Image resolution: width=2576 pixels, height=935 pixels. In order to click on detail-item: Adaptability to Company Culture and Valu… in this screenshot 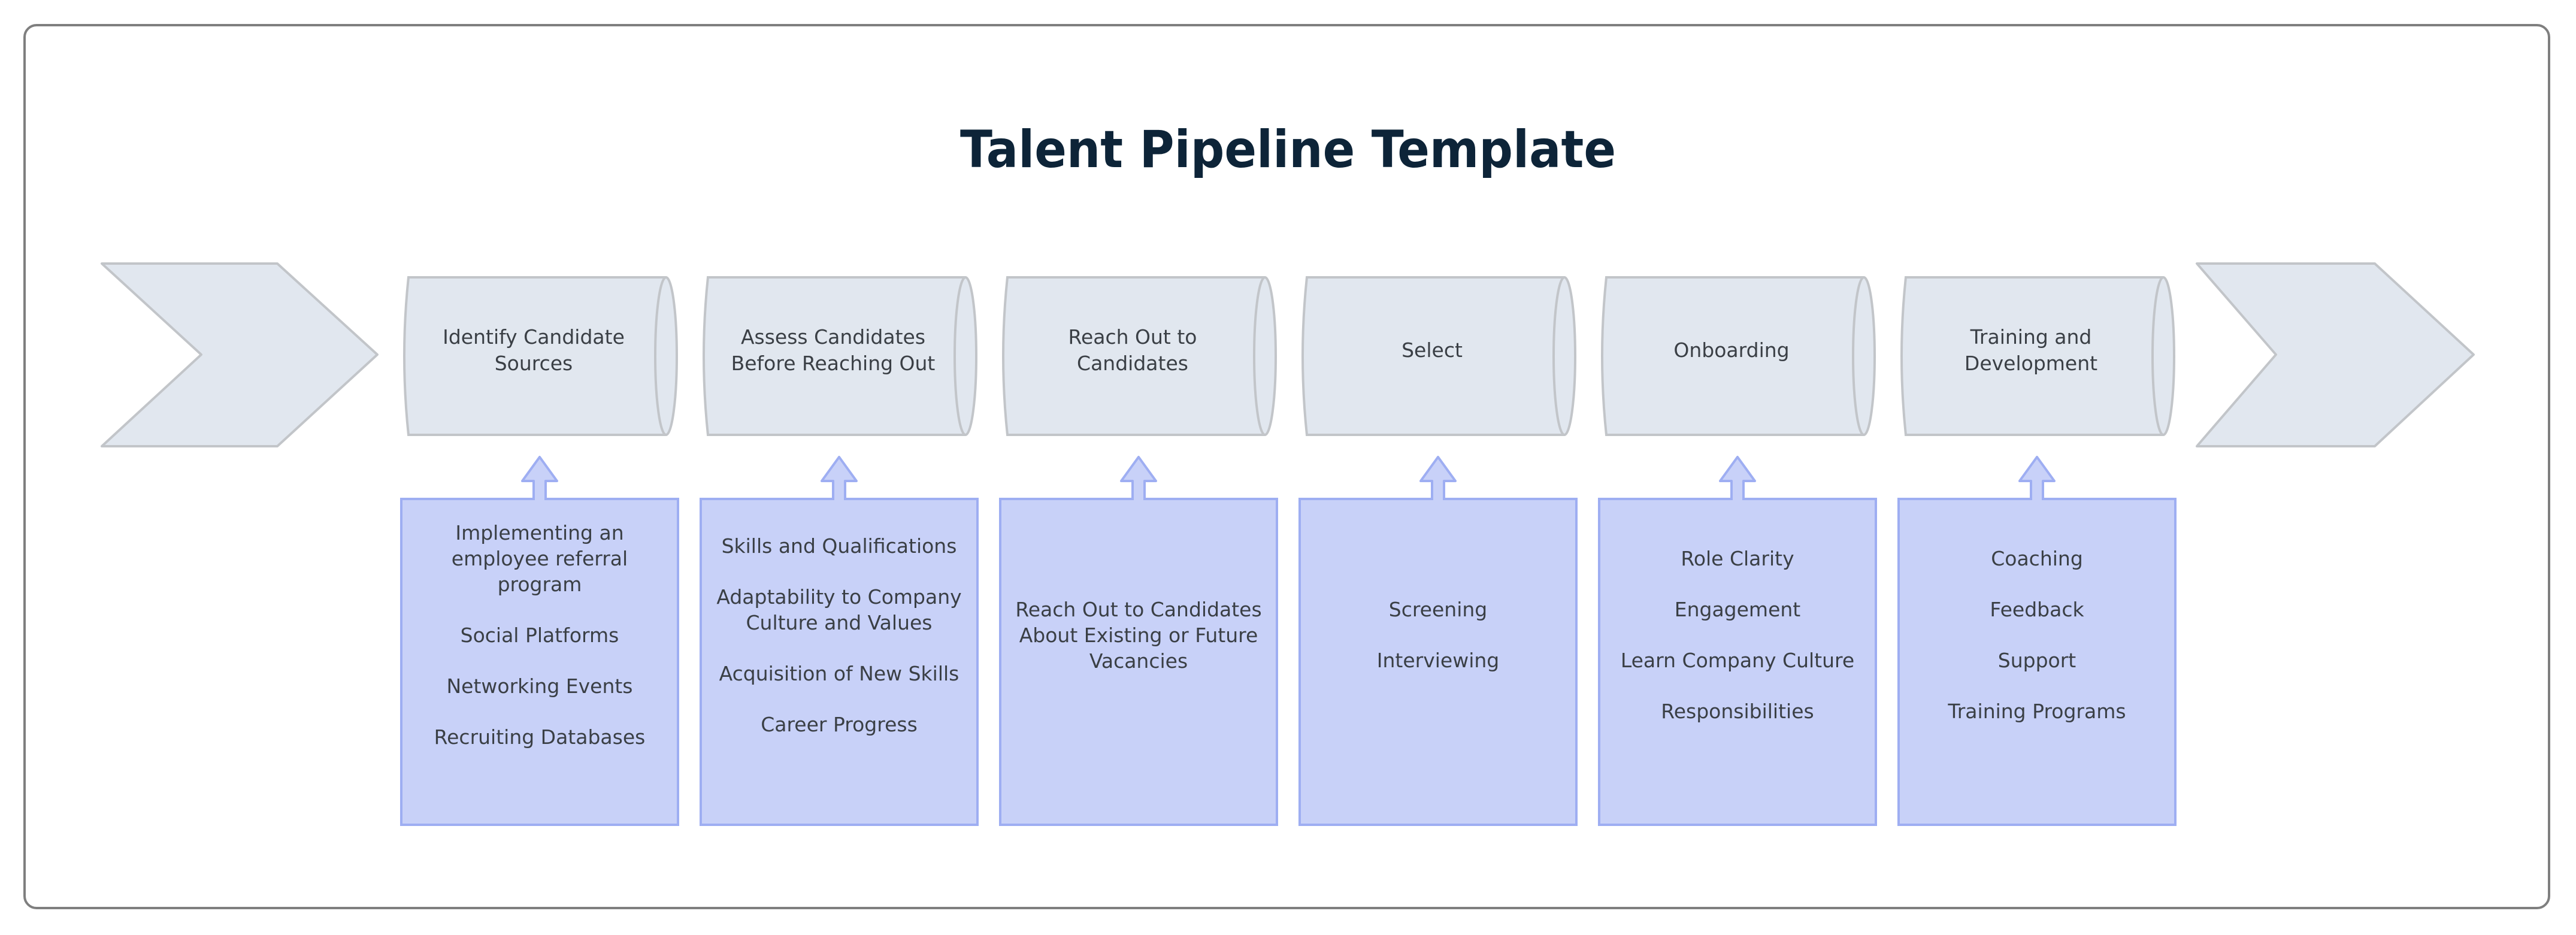, I will do `click(839, 609)`.